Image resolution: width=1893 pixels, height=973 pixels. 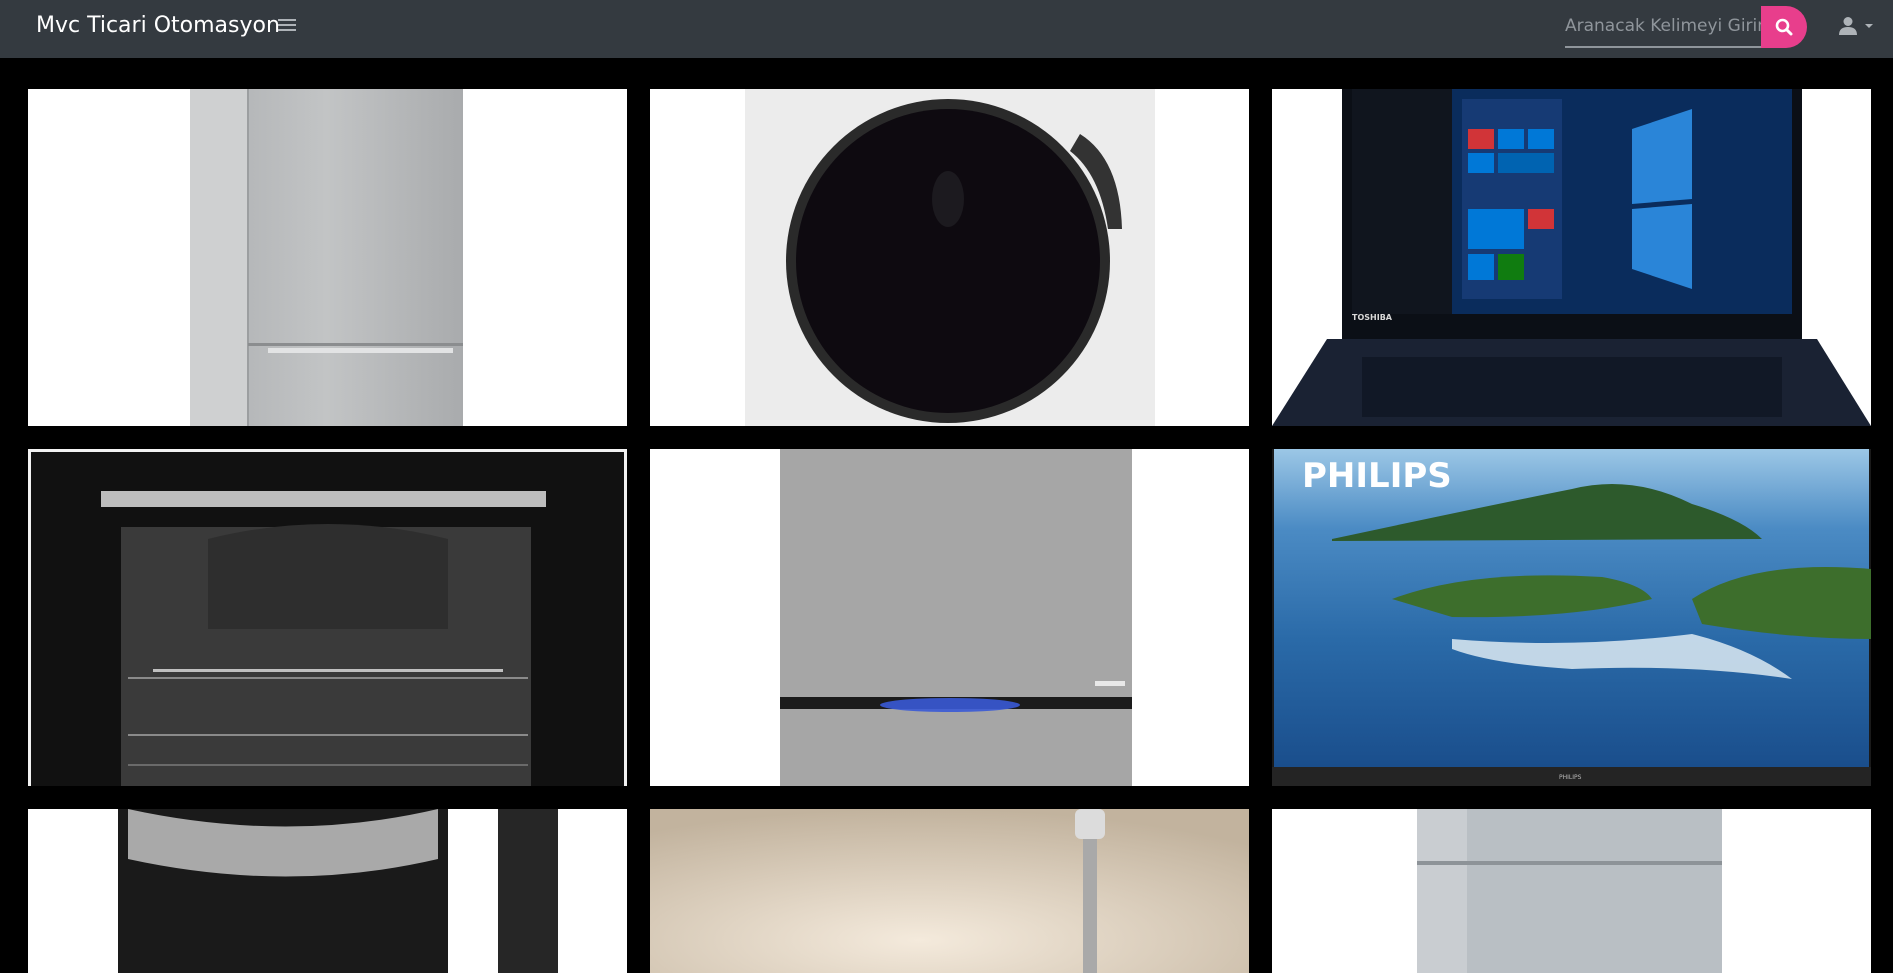 I want to click on product-card-laptop: TOSHIBA, so click(x=1571, y=257).